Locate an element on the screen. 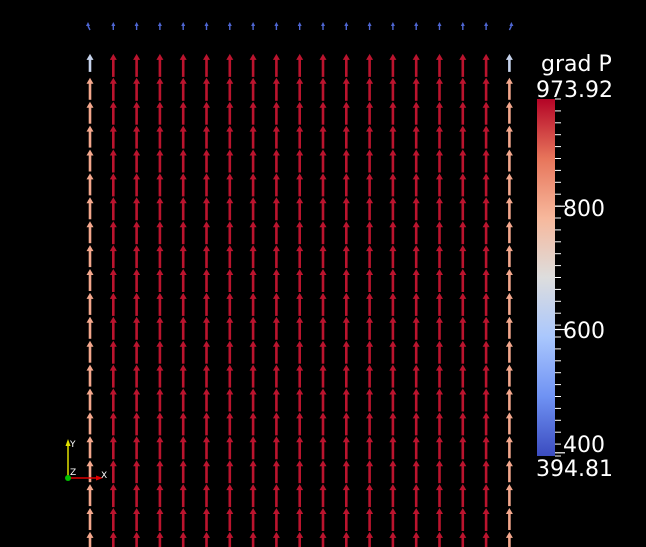  colorbar-tick-label-400: 400 is located at coordinates (584, 445).